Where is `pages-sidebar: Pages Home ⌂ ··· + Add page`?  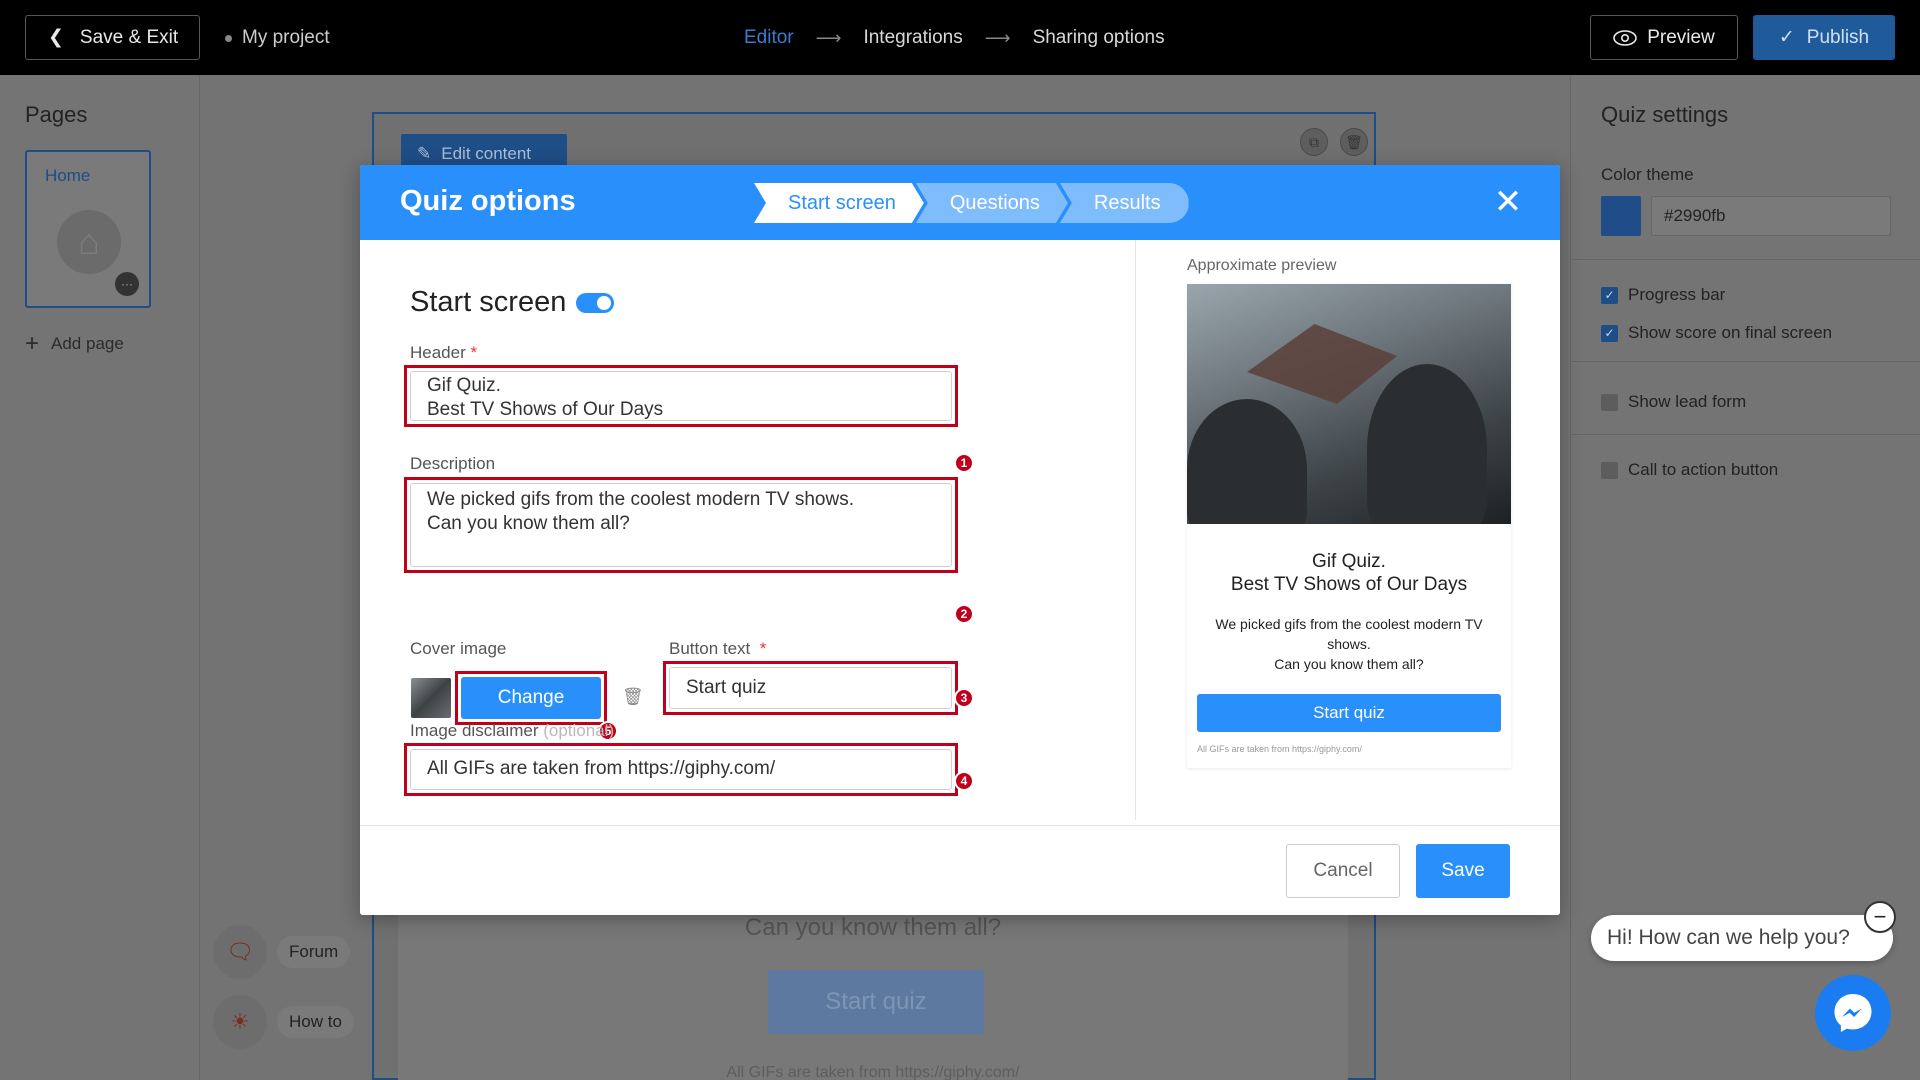
pages-sidebar: Pages Home ⌂ ··· + Add page is located at coordinates (100, 577).